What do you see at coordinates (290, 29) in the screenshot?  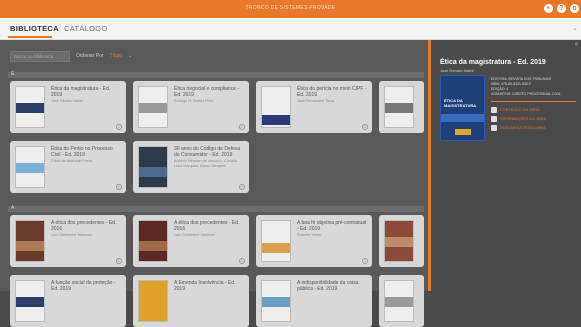 I see `nav-bar: BIBLIOTECA CATÁLOGO ⌄` at bounding box center [290, 29].